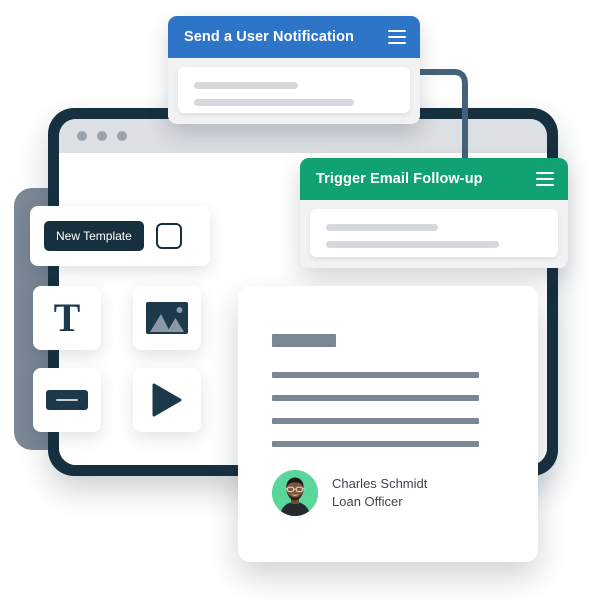 This screenshot has height=600, width=600. Describe the element at coordinates (82, 136) in the screenshot. I see `window-dot-close-icon` at that location.